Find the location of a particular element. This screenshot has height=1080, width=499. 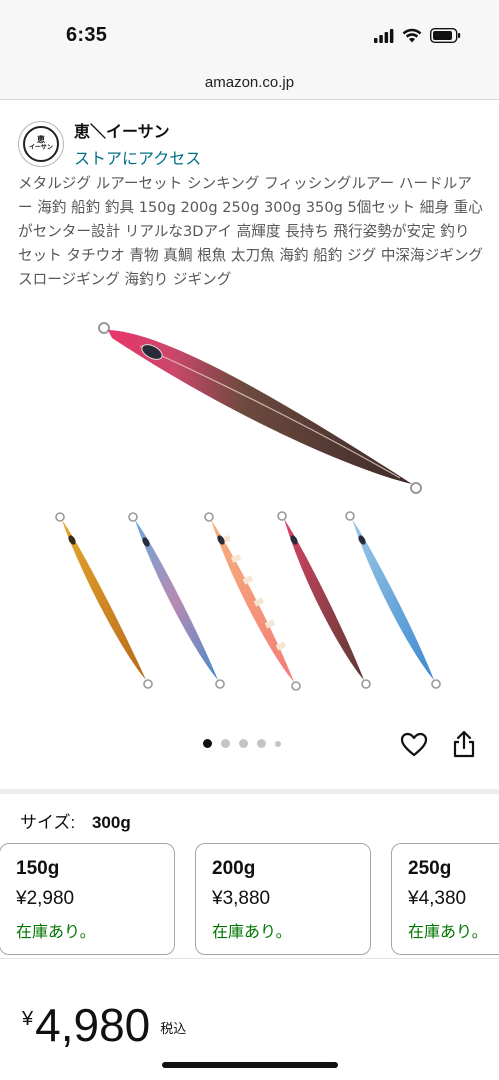

size-option-weight: 250g is located at coordinates (430, 868).